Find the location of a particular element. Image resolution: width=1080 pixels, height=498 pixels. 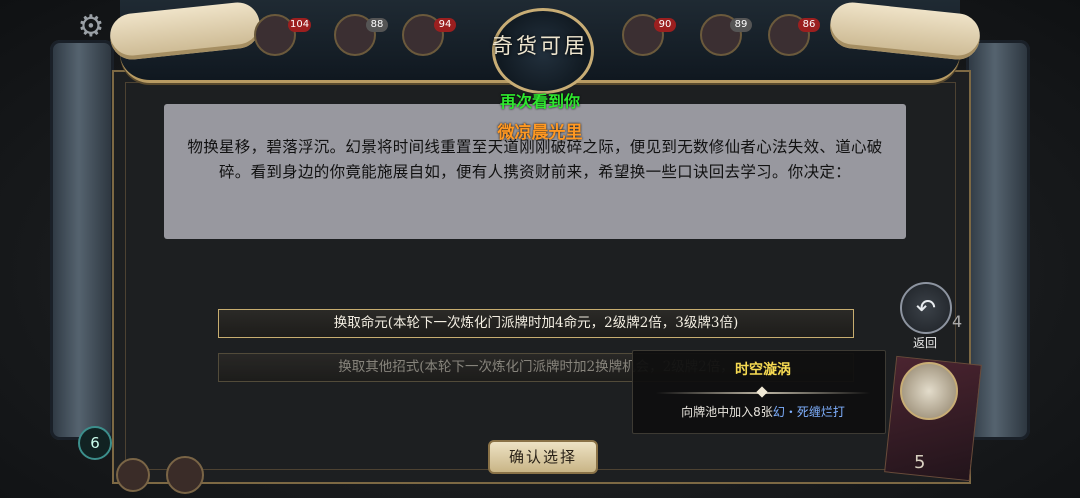

tooltip-title: 时空漩涡 is located at coordinates (763, 370).